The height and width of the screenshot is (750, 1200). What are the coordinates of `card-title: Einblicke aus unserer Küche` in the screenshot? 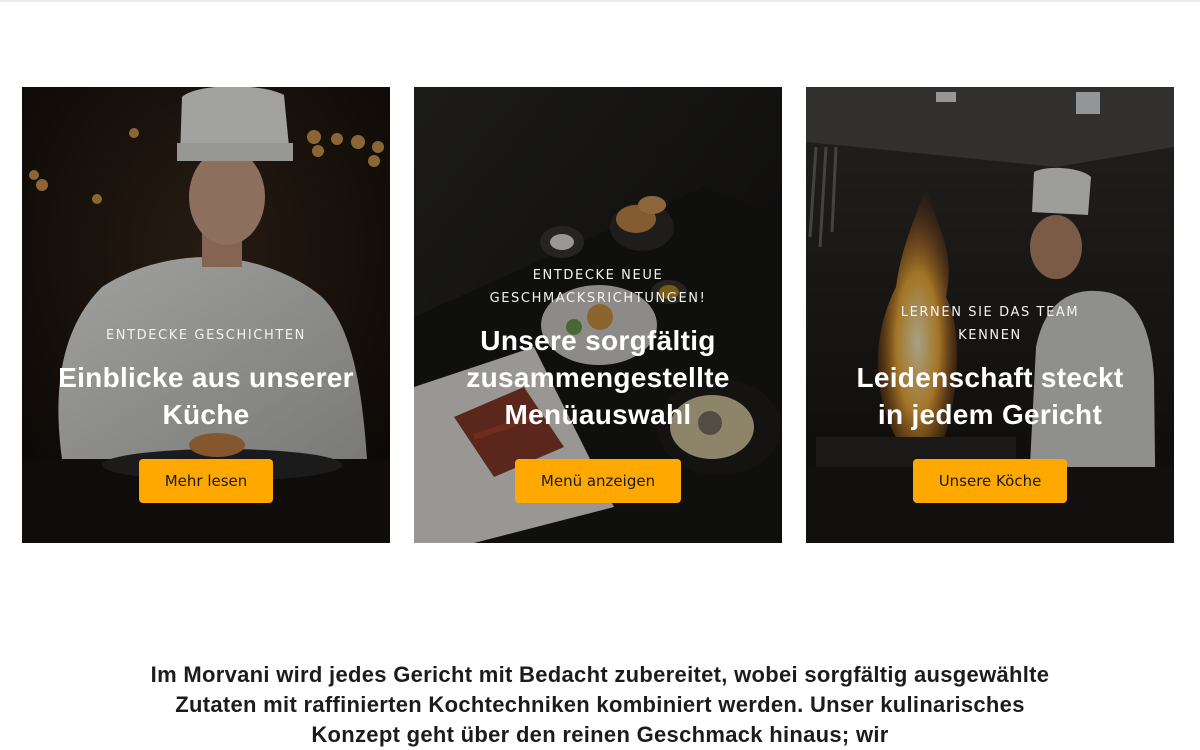 It's located at (206, 396).